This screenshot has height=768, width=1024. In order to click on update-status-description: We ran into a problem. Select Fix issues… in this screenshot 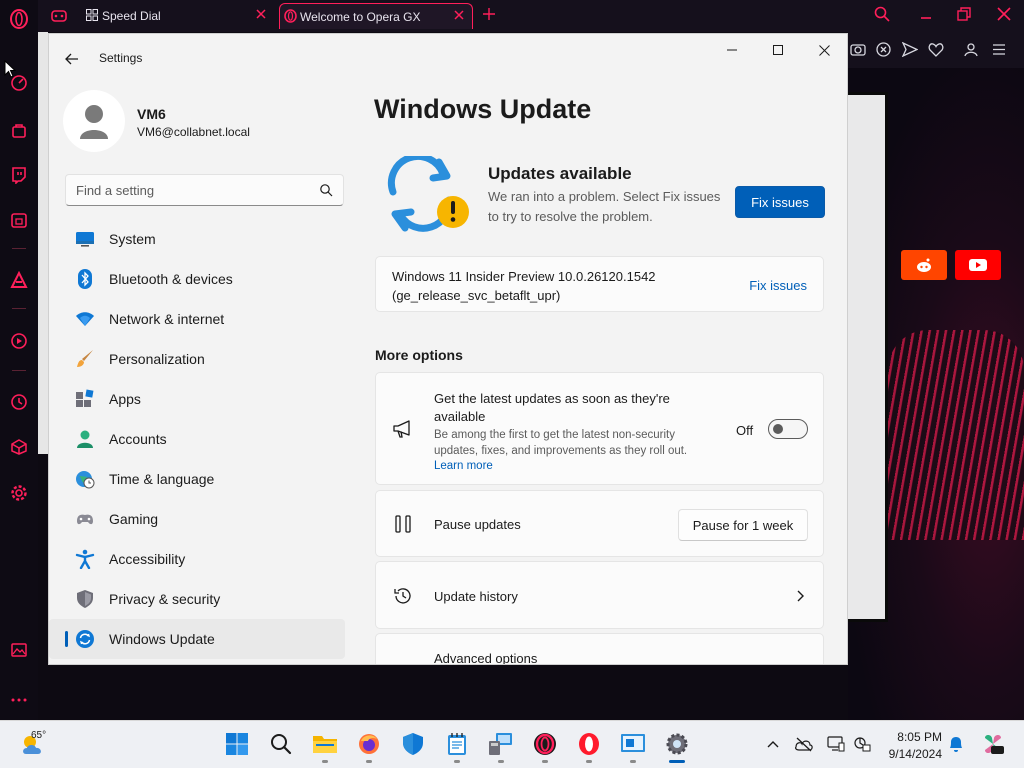, I will do `click(604, 206)`.